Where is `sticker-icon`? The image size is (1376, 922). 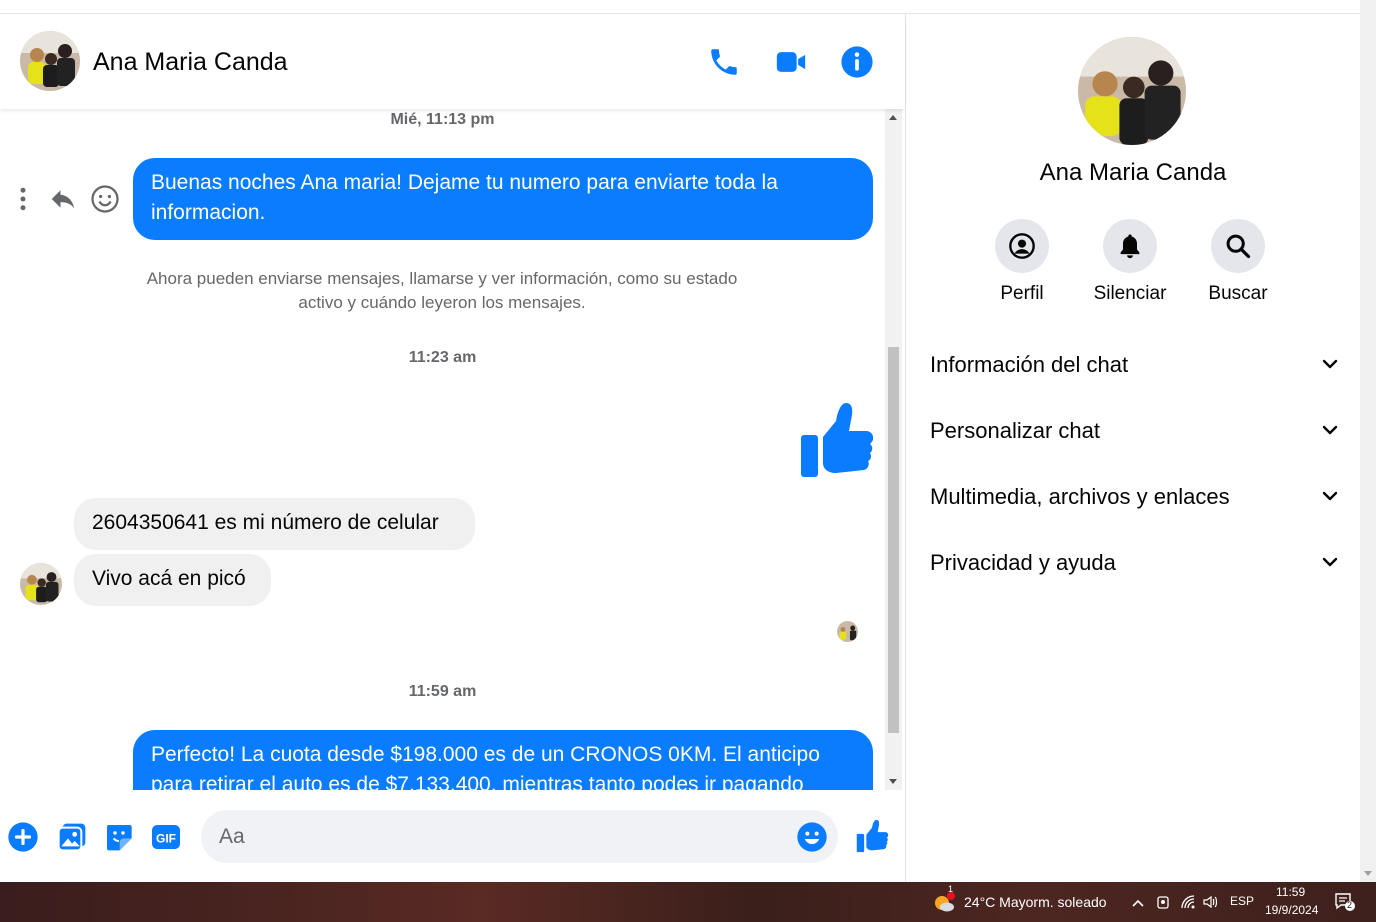 sticker-icon is located at coordinates (119, 837).